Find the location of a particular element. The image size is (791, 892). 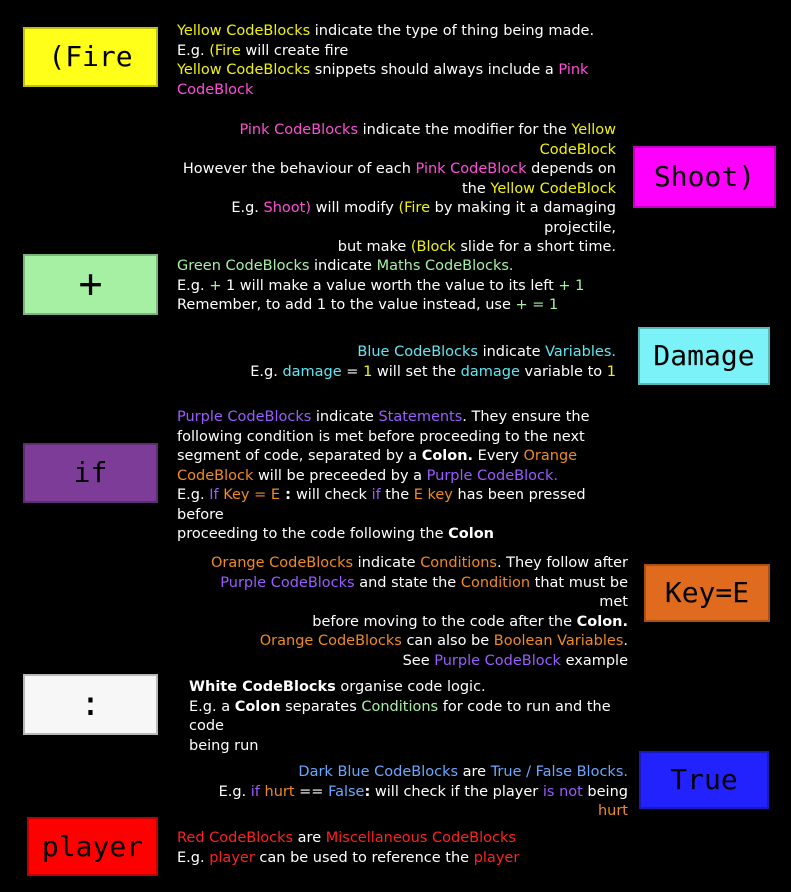

purple-codeblock: if is located at coordinates (90, 473).